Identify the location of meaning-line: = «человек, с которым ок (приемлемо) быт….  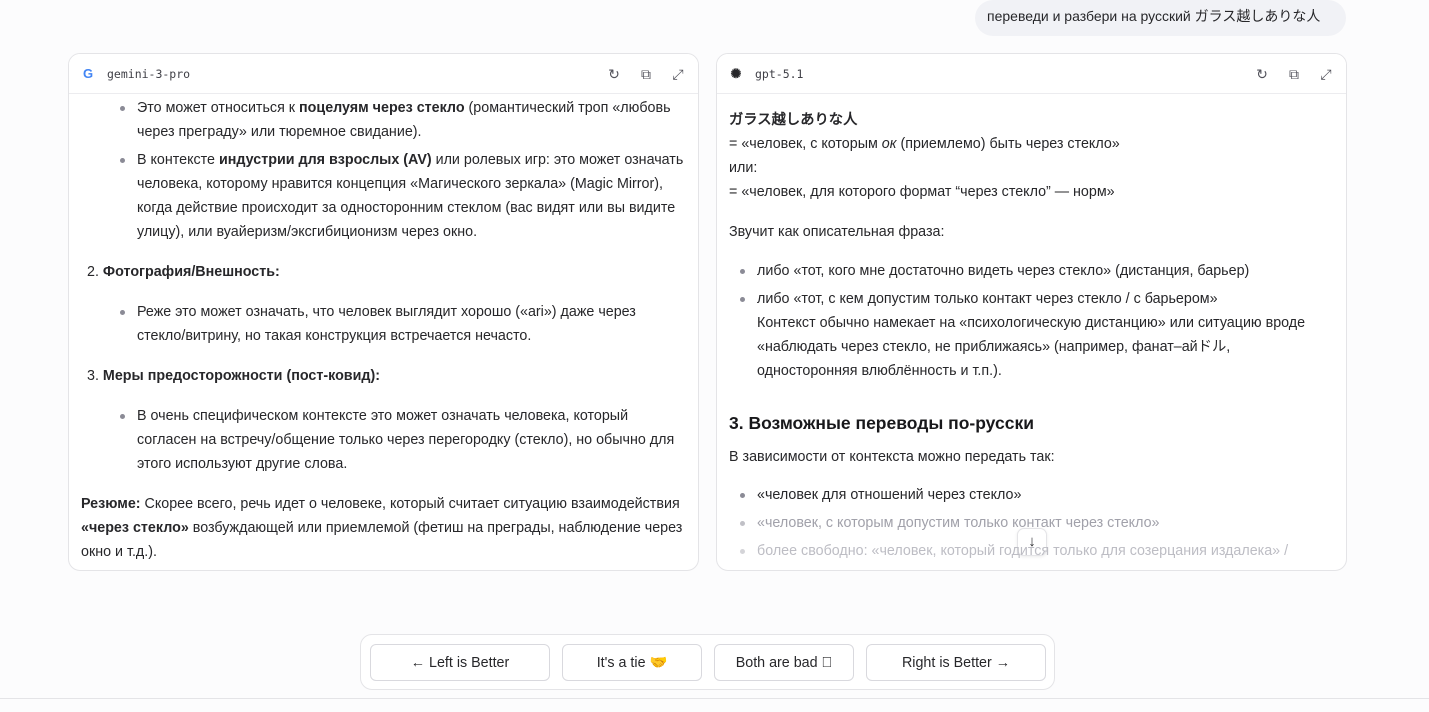
(924, 144).